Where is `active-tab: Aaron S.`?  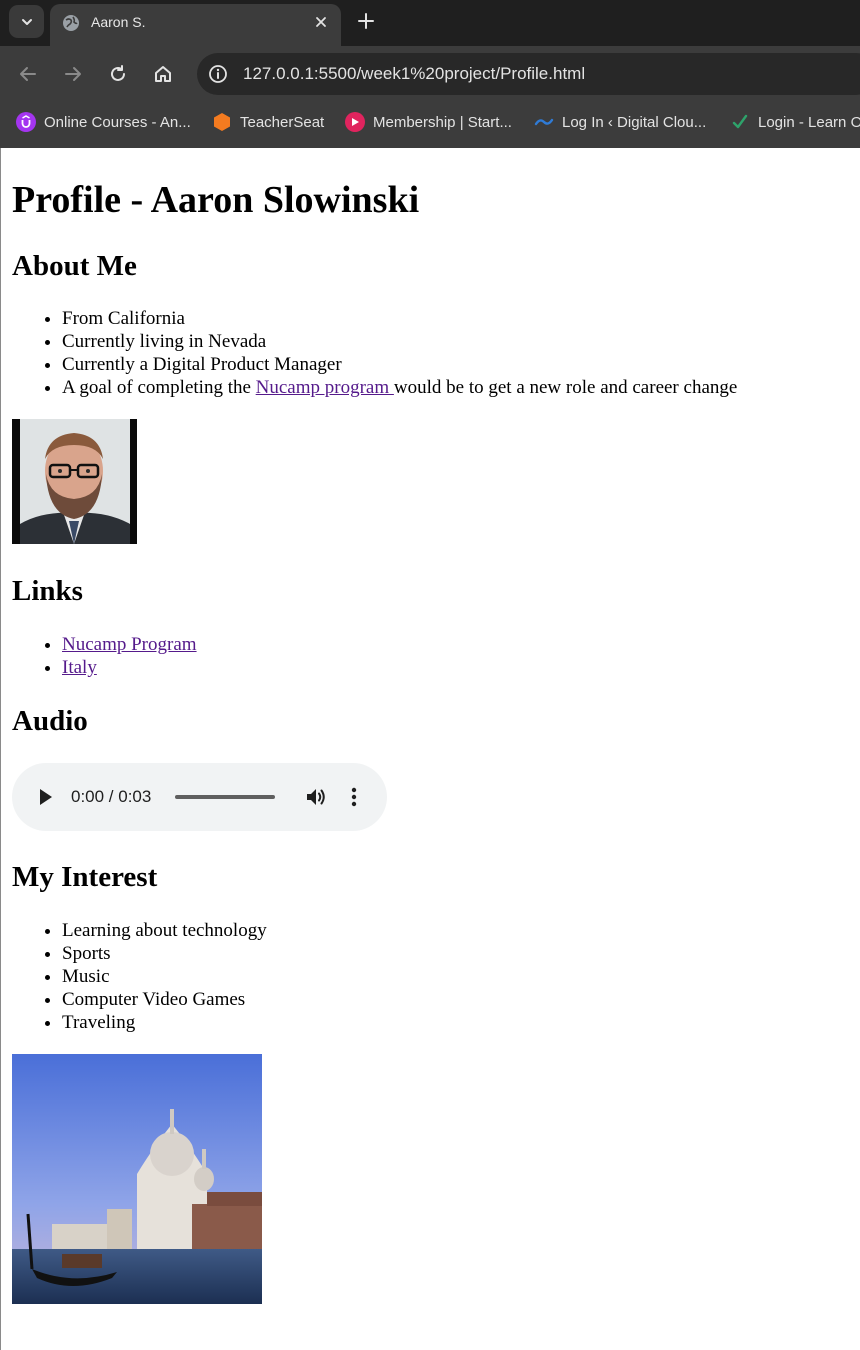
active-tab: Aaron S. is located at coordinates (195, 25).